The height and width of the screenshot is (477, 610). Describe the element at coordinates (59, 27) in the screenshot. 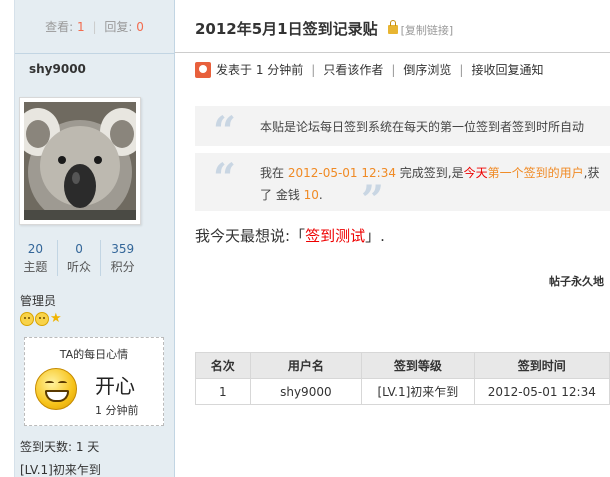

I see `views-label: 查看:` at that location.